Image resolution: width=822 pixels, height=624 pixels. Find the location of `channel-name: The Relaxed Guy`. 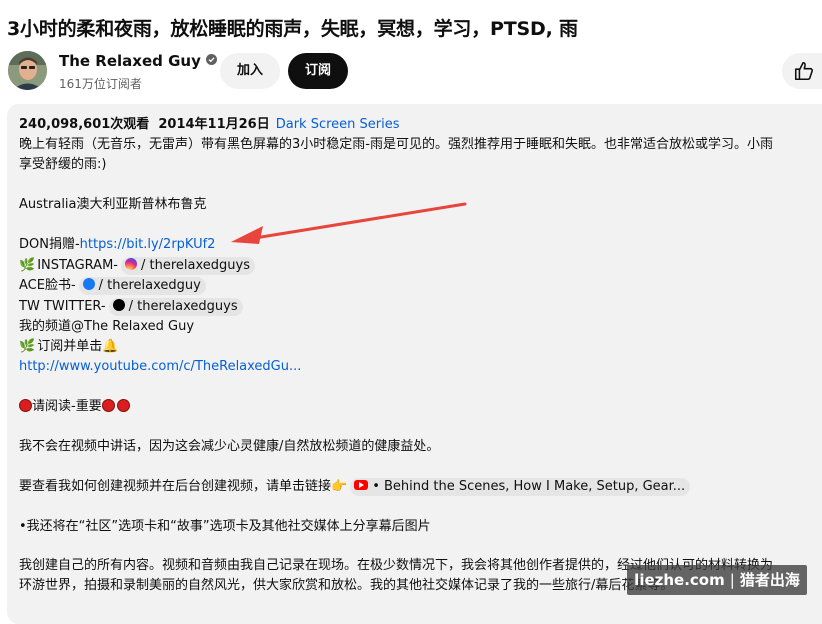

channel-name: The Relaxed Guy is located at coordinates (138, 61).